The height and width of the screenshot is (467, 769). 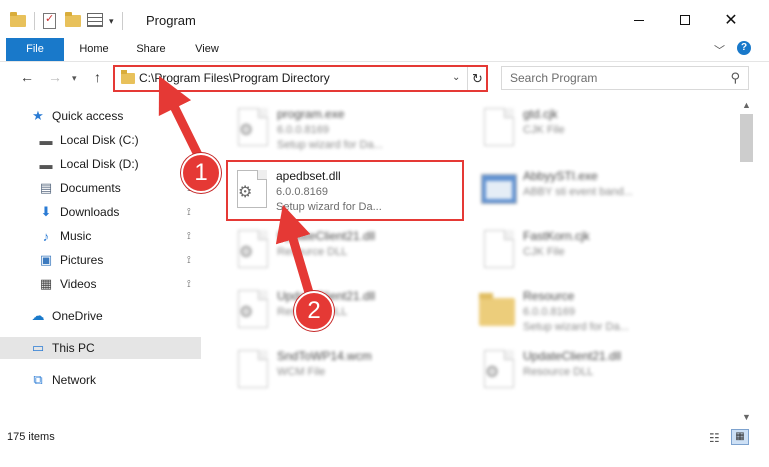 What do you see at coordinates (384, 438) in the screenshot?
I see `status-bar: 175 items ☷ ▦` at bounding box center [384, 438].